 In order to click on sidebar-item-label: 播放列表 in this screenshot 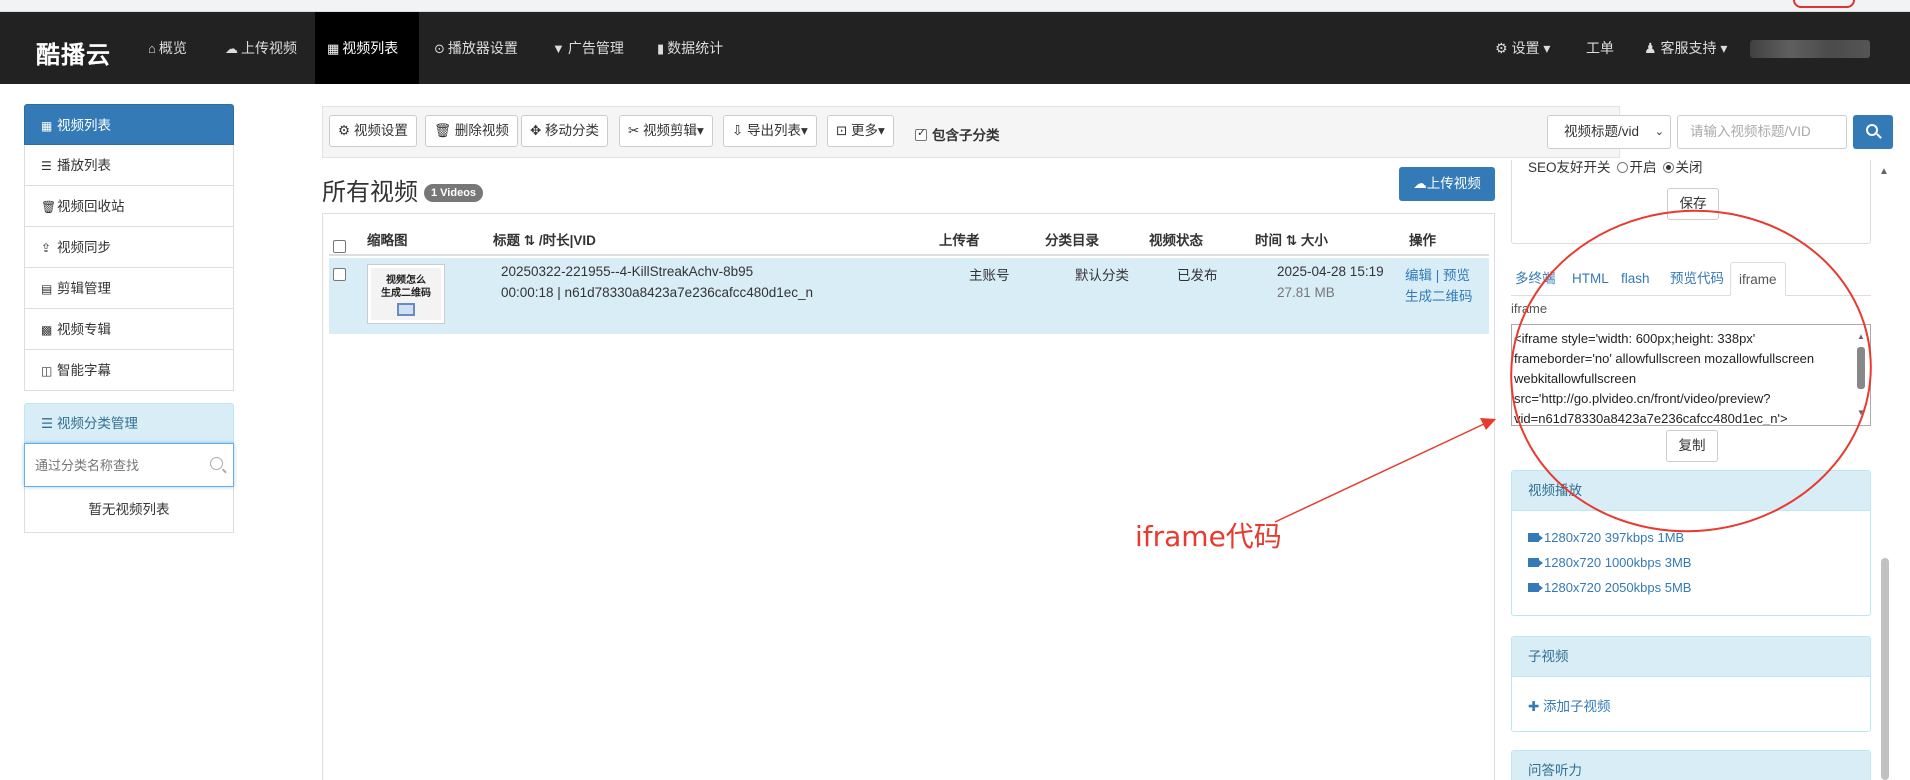, I will do `click(84, 165)`.